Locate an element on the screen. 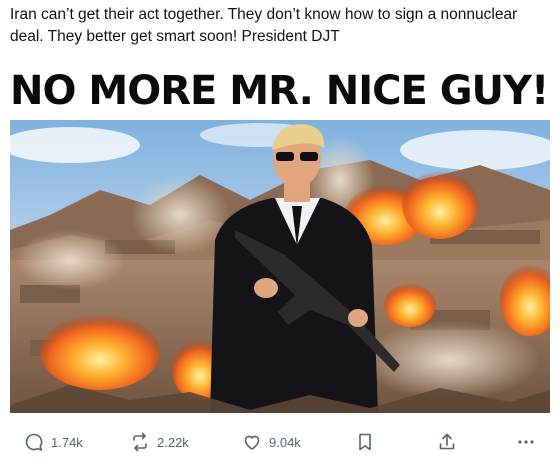 The image size is (560, 473). bookmark-button is located at coordinates (365, 442).